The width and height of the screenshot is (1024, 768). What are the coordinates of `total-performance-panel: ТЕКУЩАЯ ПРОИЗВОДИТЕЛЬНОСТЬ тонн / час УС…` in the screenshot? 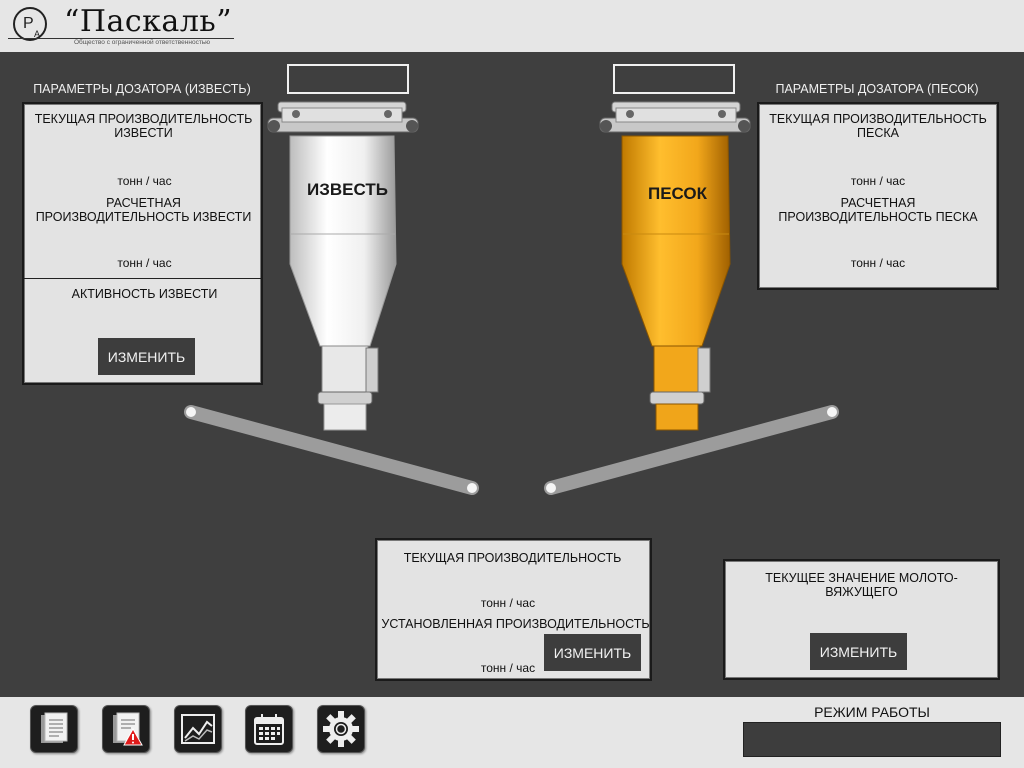 It's located at (513, 609).